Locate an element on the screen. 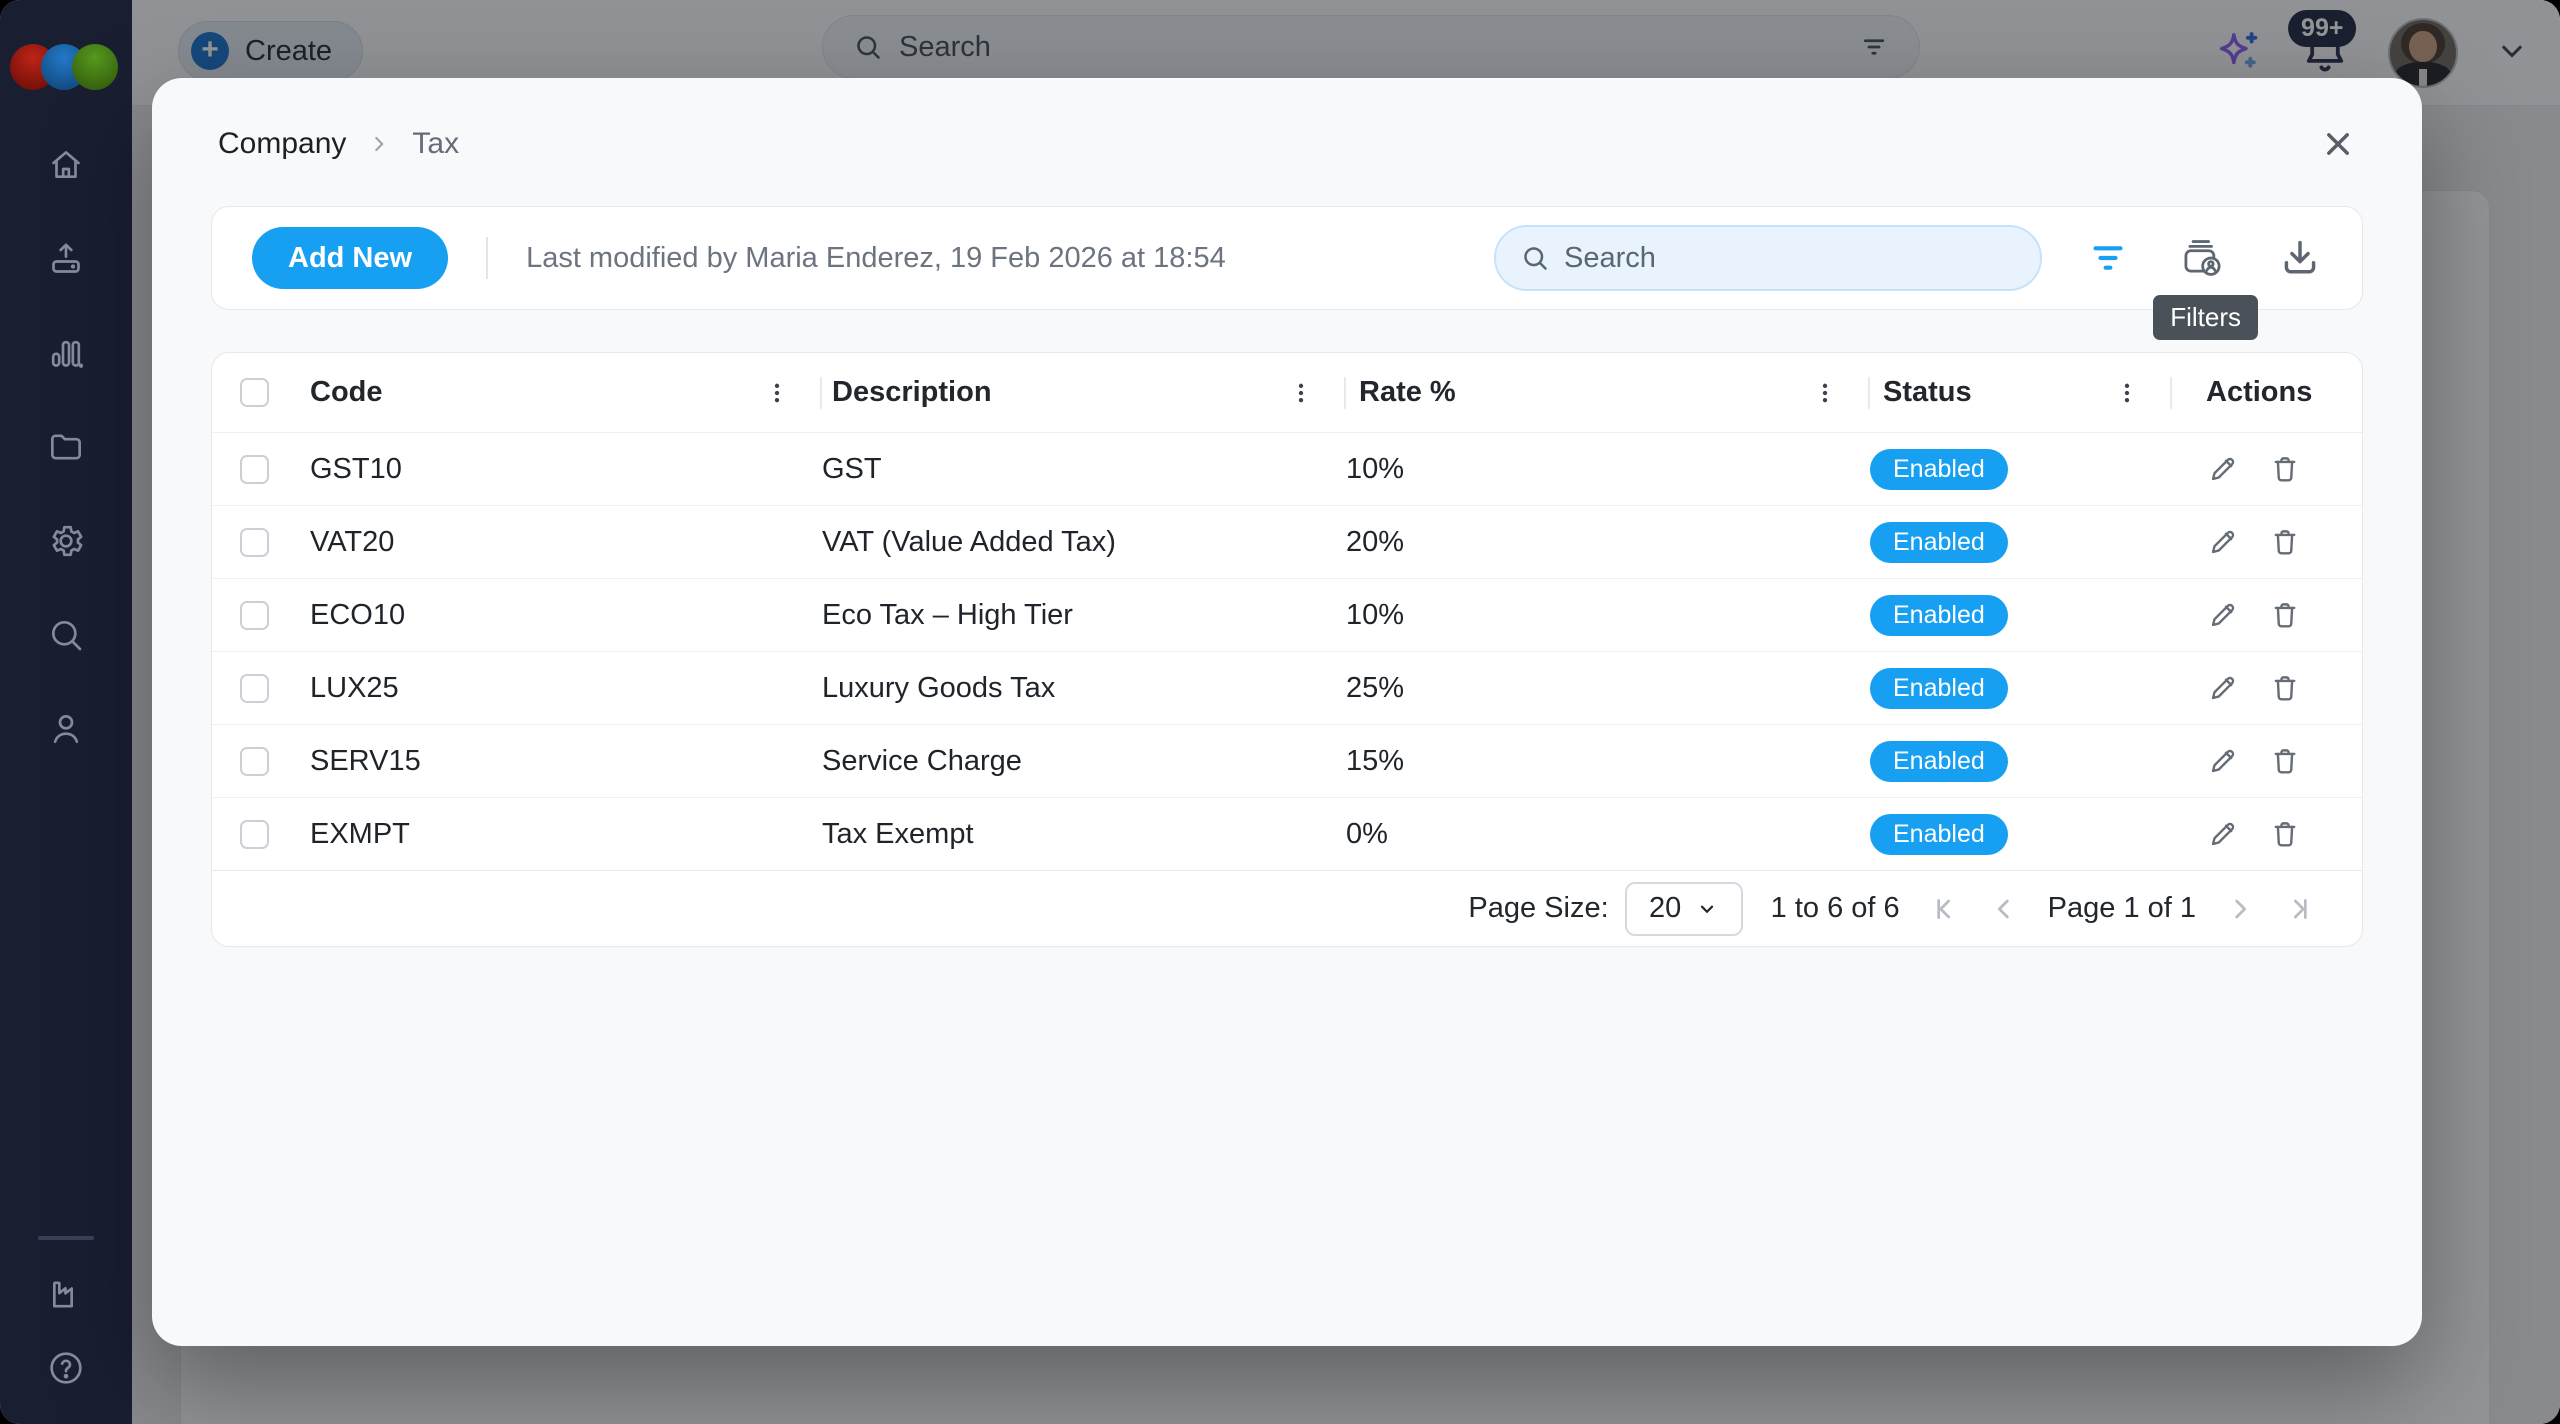  sidebar-item-search is located at coordinates (66, 635).